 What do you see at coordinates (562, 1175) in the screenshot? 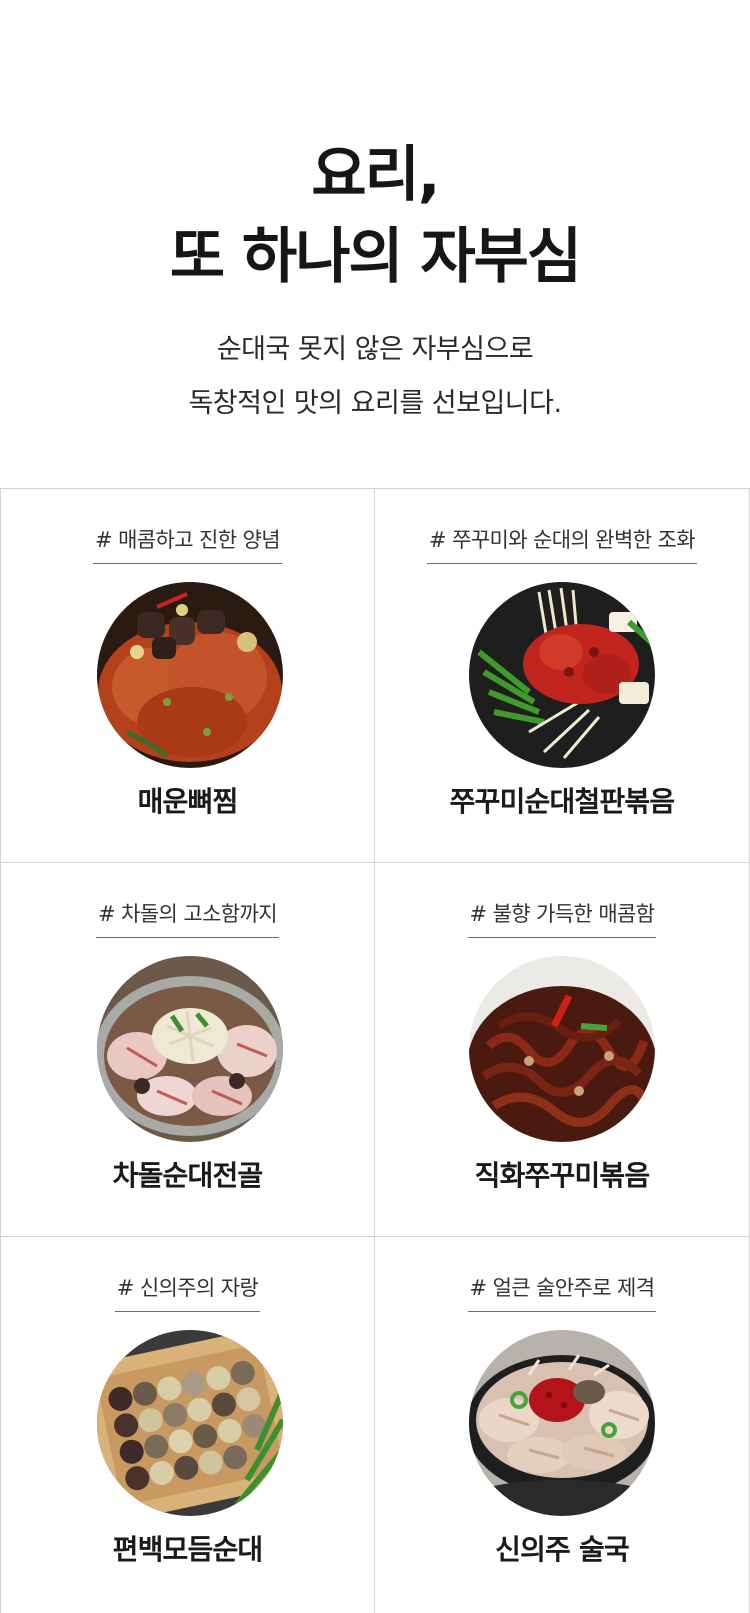
I see `menu-name: 직화쭈꾸미볶음` at bounding box center [562, 1175].